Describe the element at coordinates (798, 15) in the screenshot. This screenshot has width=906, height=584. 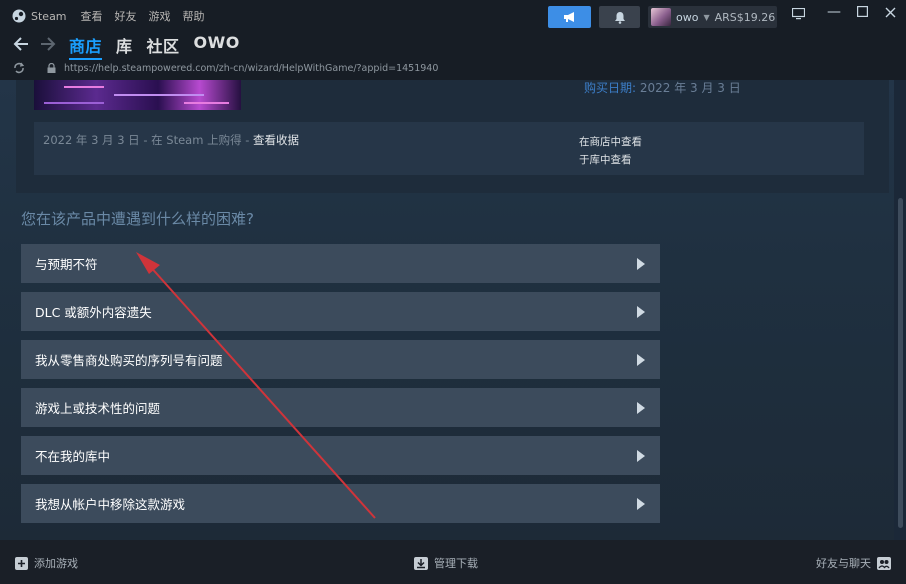
I see `big-picture-icon` at that location.